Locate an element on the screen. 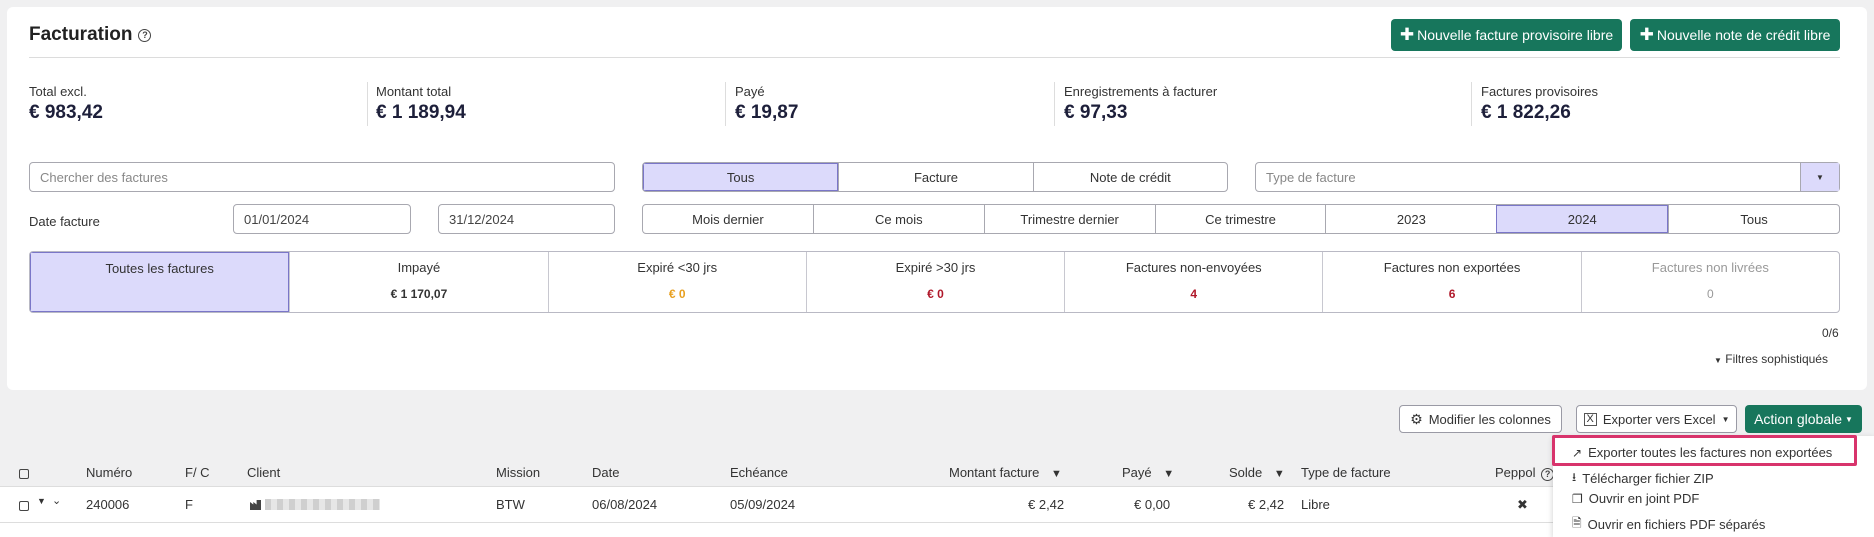 Image resolution: width=1874 pixels, height=537 pixels. page-title: Facturation ? is located at coordinates (90, 35).